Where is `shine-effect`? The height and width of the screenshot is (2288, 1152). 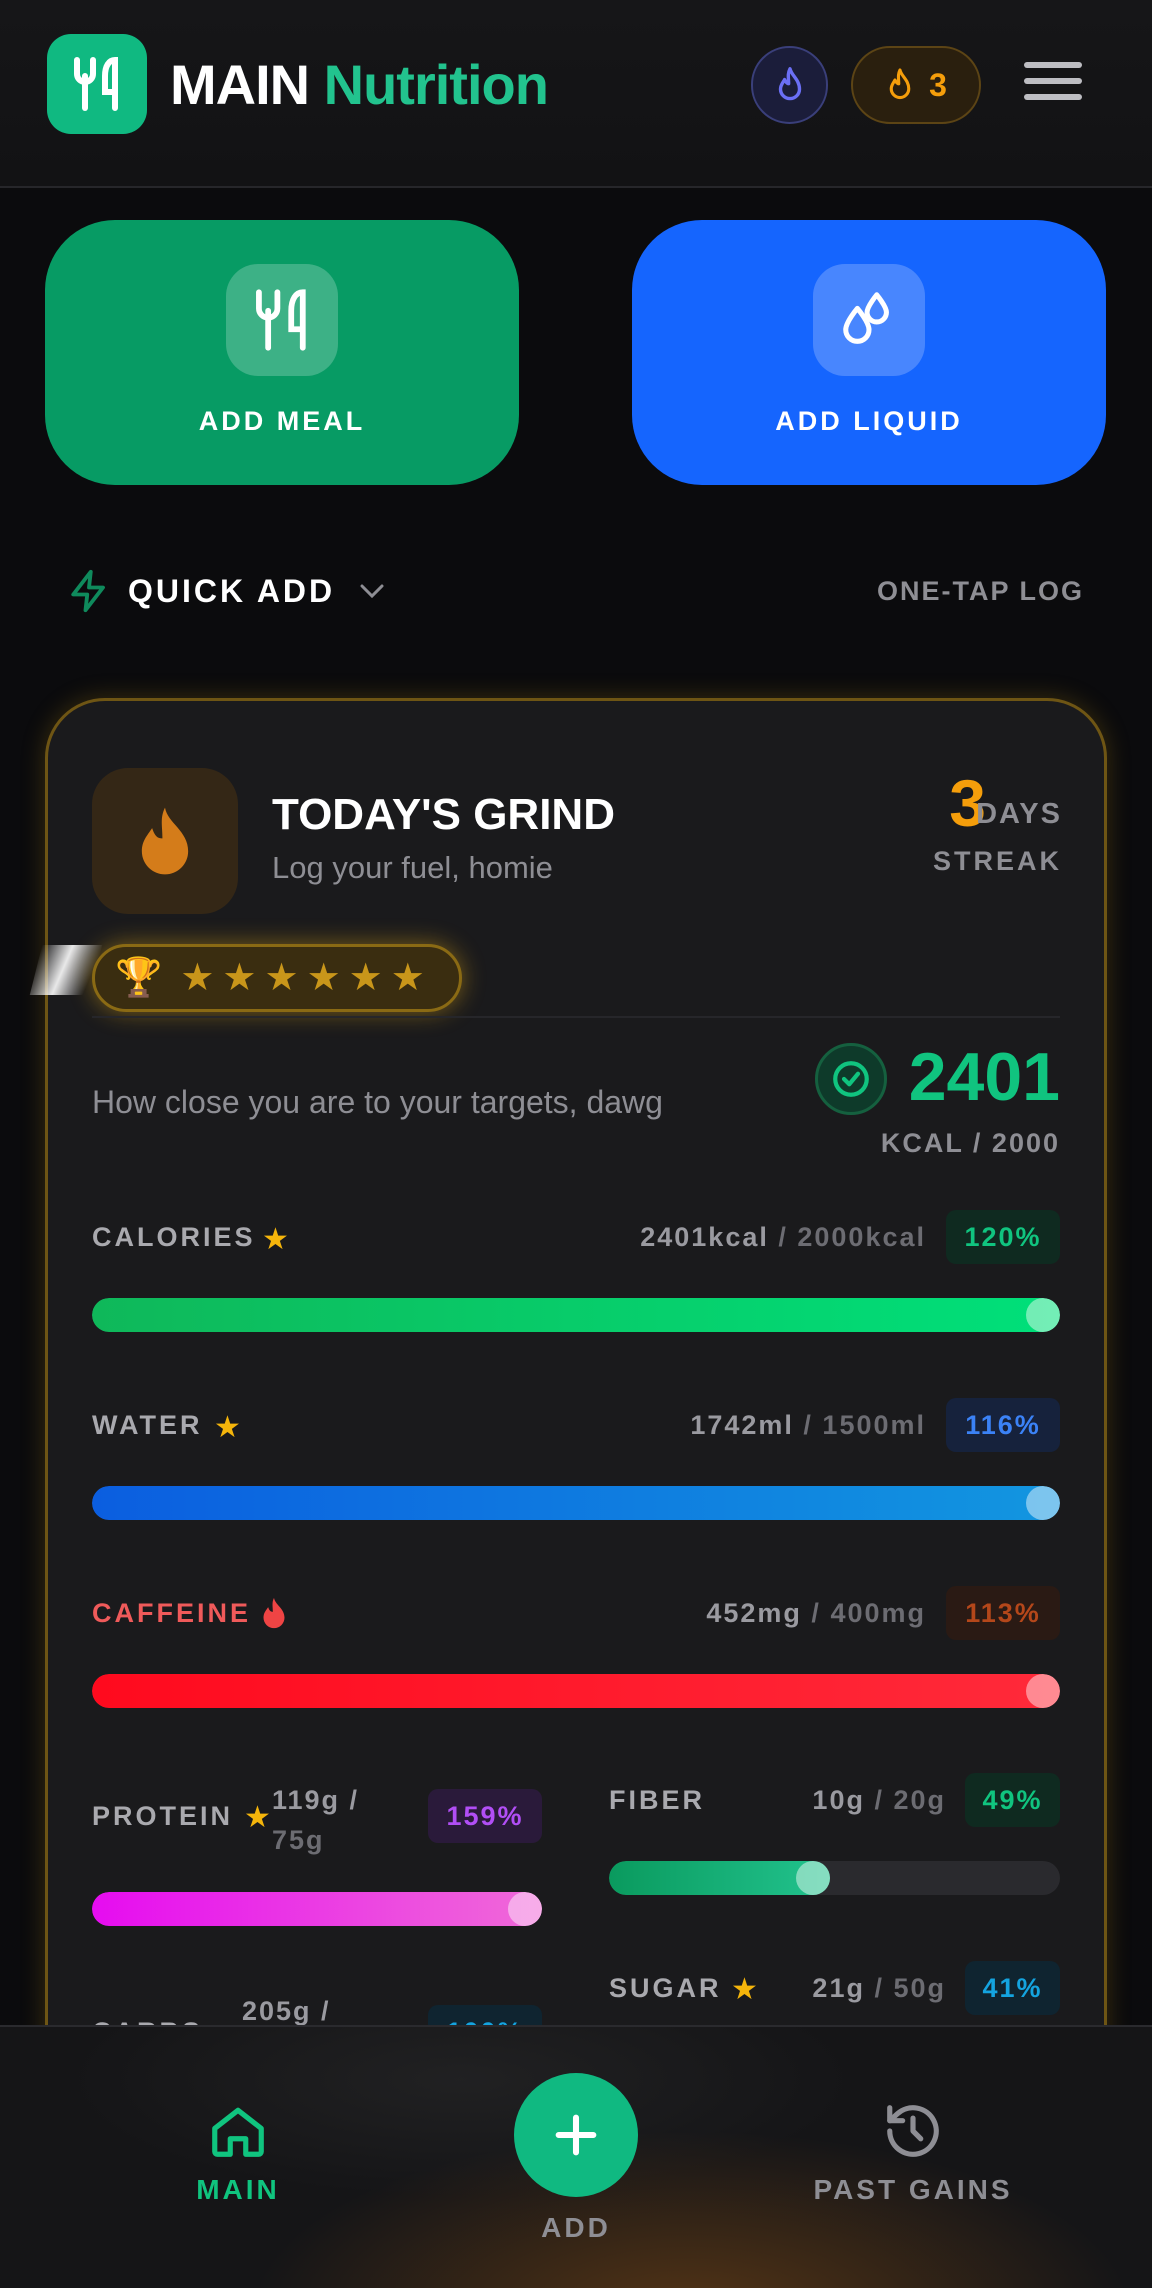 shine-effect is located at coordinates (66, 970).